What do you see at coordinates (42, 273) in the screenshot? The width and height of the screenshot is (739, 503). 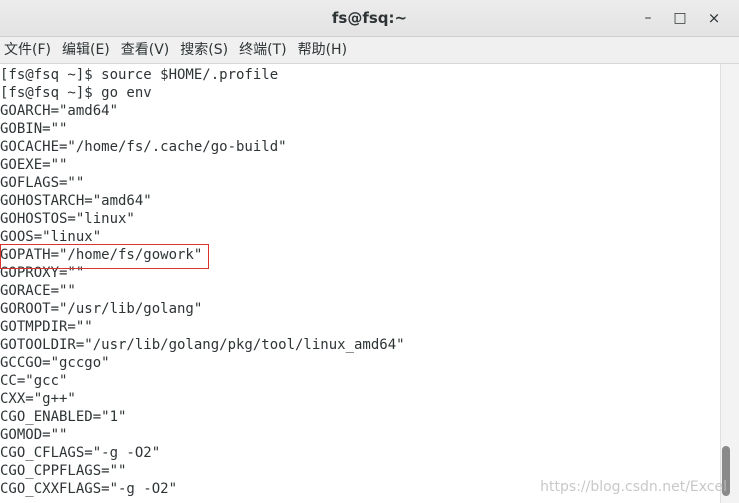 I see `terminal-line: GOPROXY=""` at bounding box center [42, 273].